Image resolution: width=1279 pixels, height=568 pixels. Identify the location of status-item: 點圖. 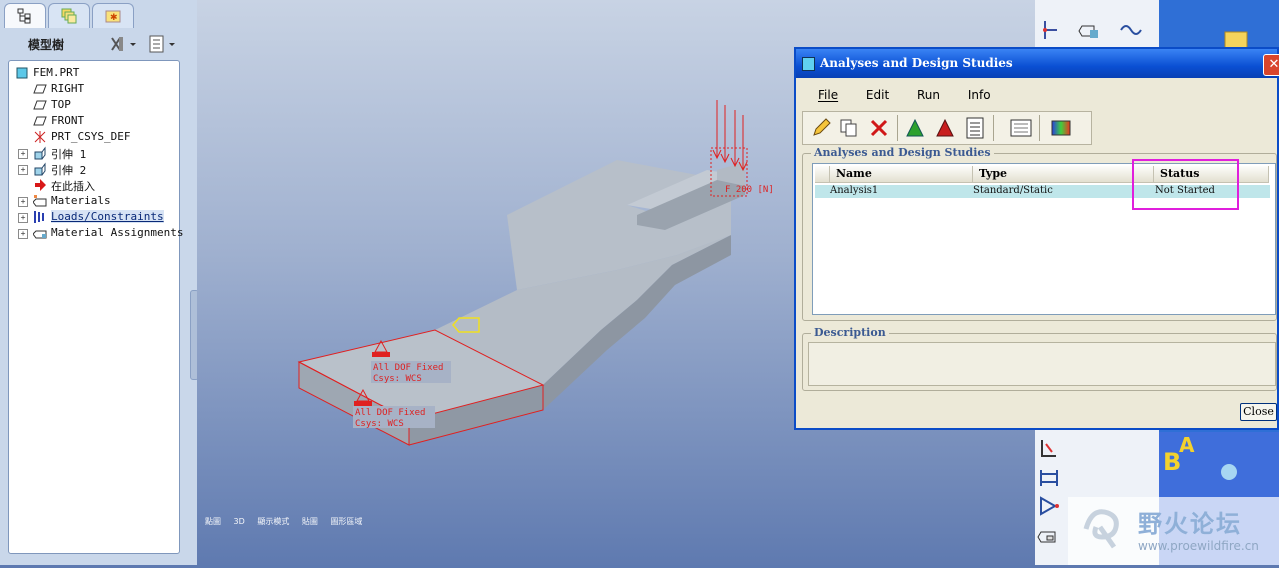
(213, 521).